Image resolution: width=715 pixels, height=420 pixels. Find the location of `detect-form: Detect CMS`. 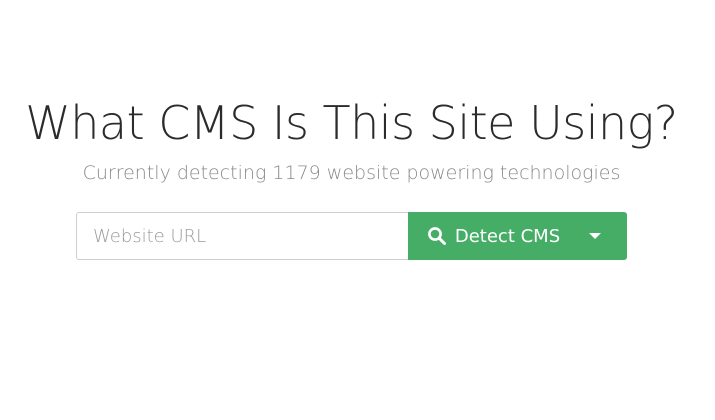

detect-form: Detect CMS is located at coordinates (351, 236).